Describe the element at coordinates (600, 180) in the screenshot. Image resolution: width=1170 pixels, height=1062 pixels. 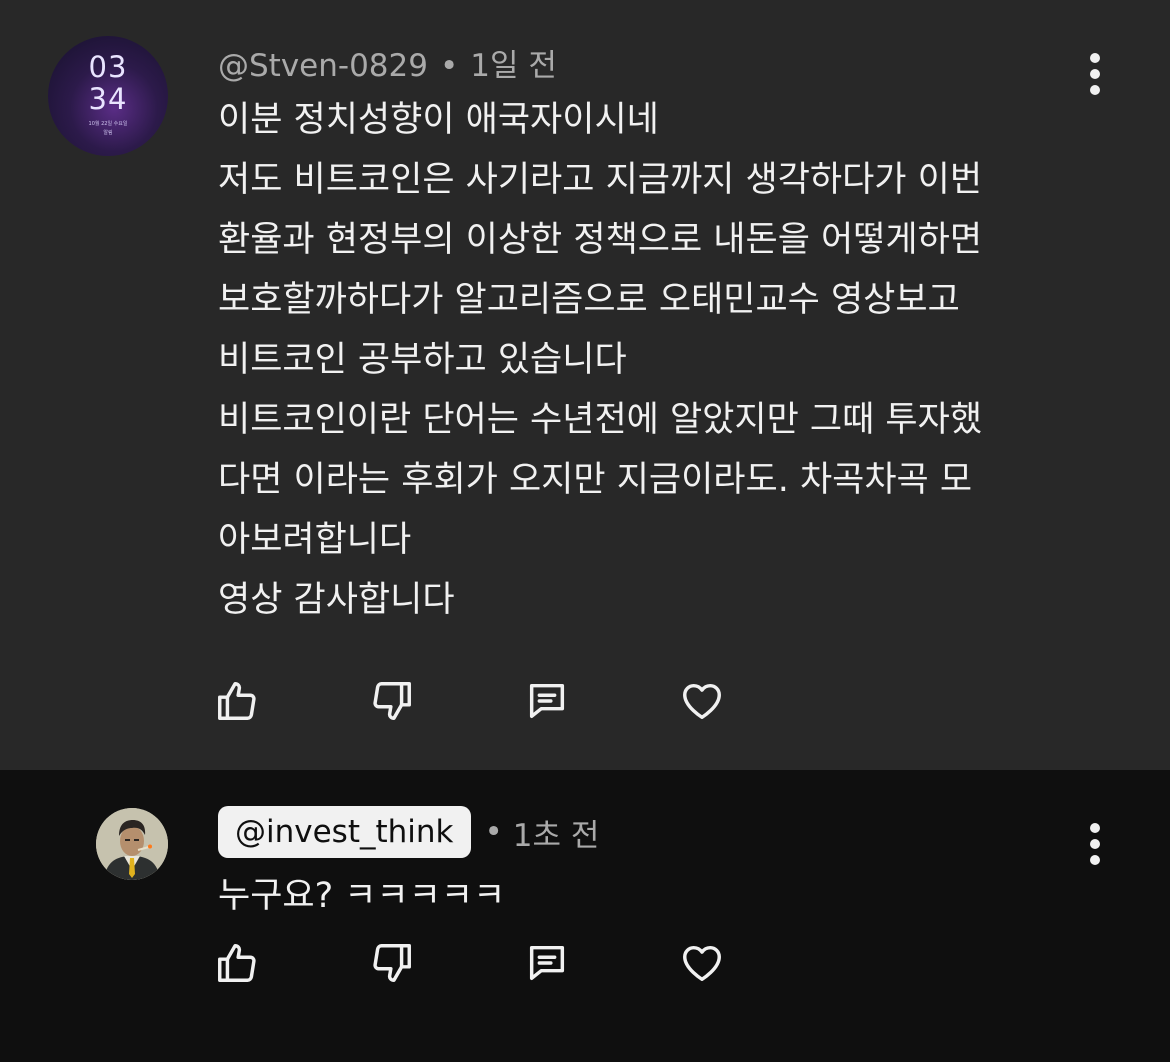
I see `comment-line: 저도 비트코인은 사기라고 지금까지 생각하다가 이번` at that location.